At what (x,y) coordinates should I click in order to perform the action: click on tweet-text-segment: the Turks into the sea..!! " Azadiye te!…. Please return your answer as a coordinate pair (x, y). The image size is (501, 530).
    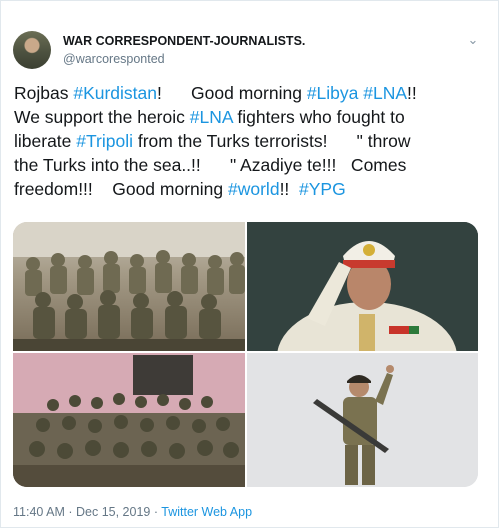
    Looking at the image, I should click on (210, 165).